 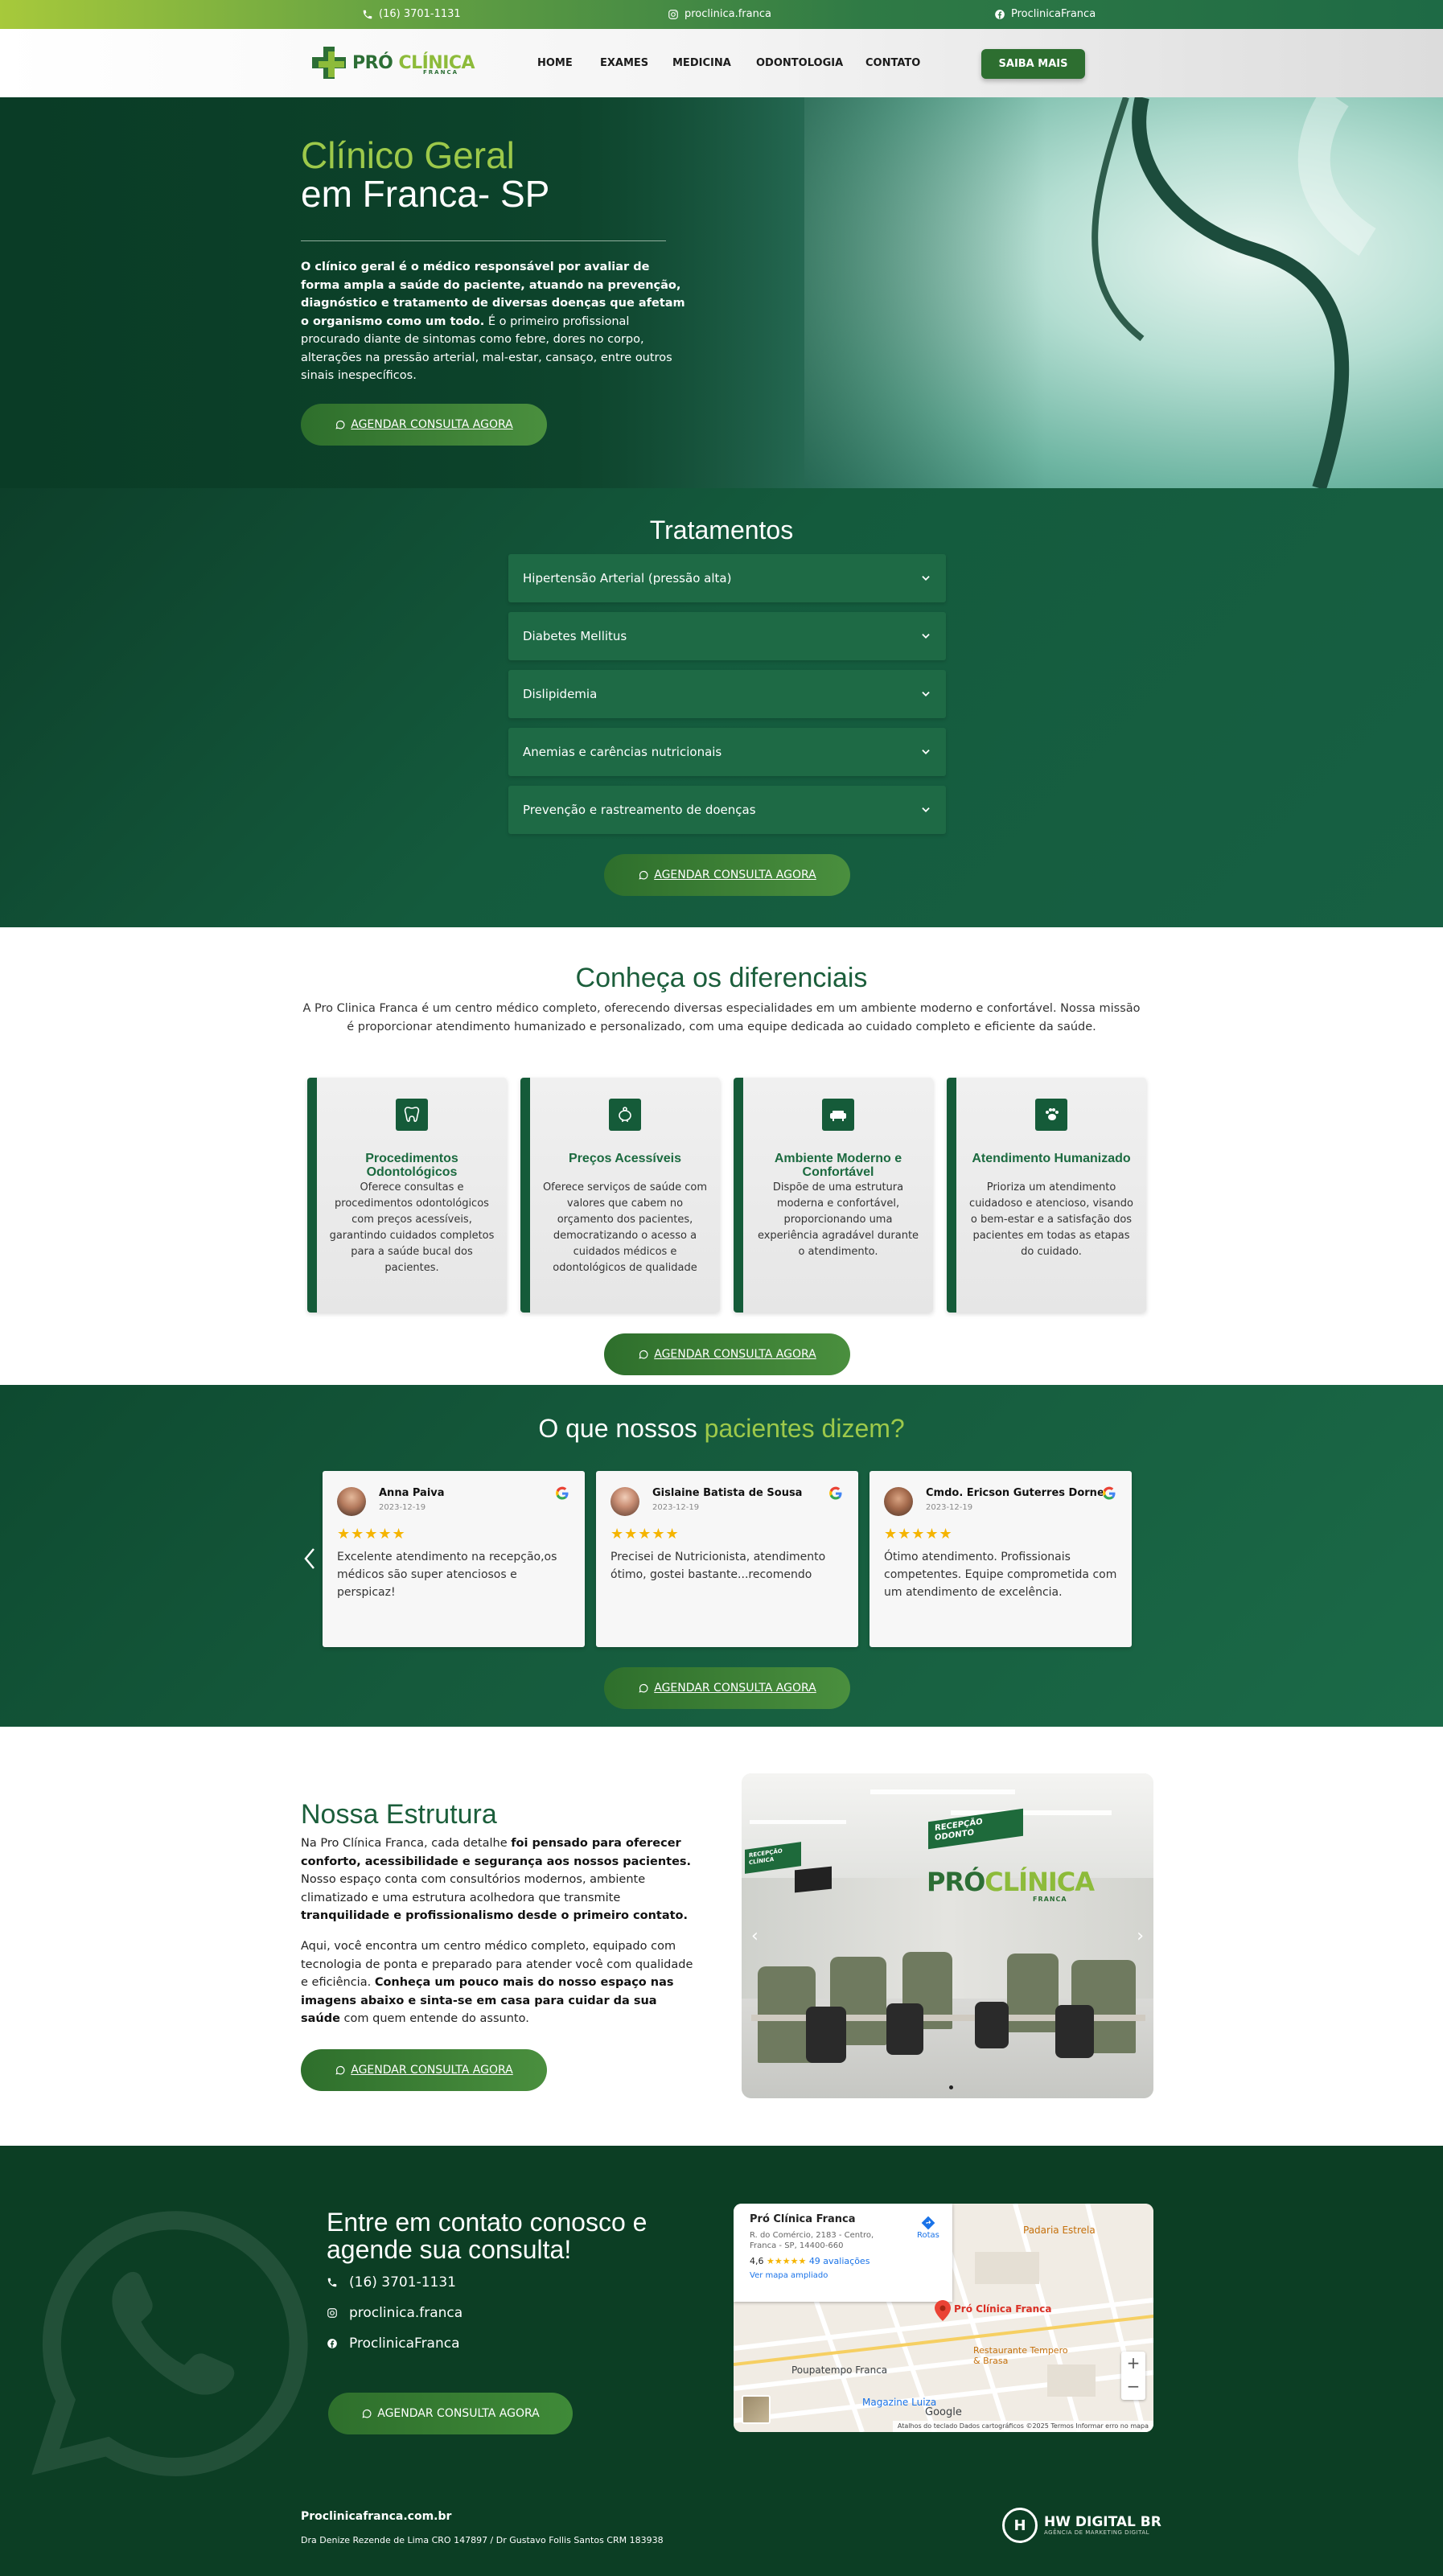 I want to click on treatments-agendar-button: AGENDAR CONSULTA AGORA, so click(x=727, y=875).